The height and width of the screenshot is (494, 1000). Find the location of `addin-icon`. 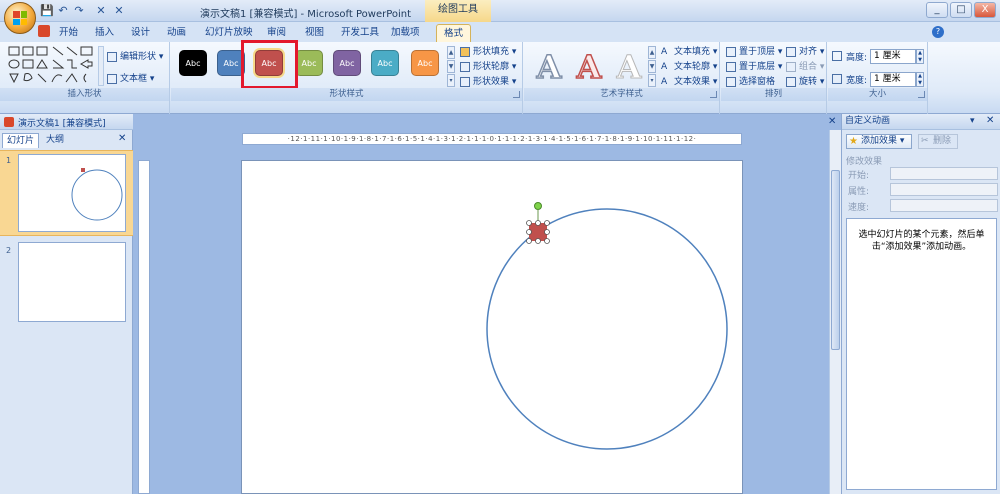

addin-icon is located at coordinates (44, 31).